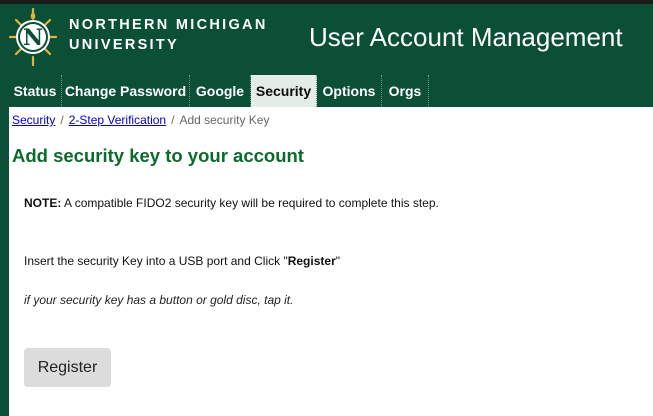  What do you see at coordinates (168, 35) in the screenshot?
I see `university-name: NORTHERN MICHIGAN UNIVERSITY` at bounding box center [168, 35].